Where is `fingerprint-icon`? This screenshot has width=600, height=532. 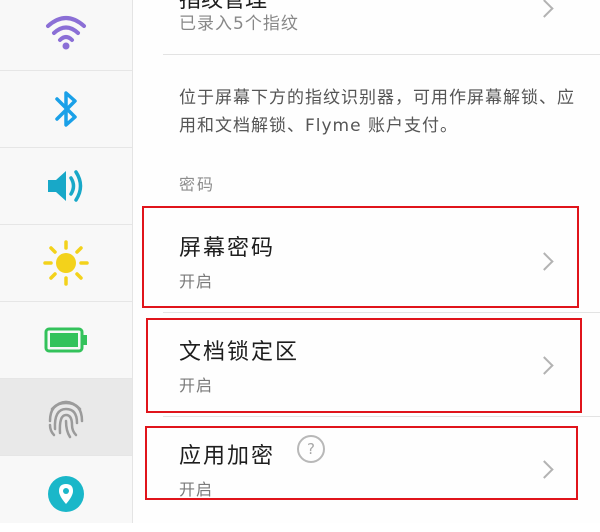
fingerprint-icon is located at coordinates (66, 419).